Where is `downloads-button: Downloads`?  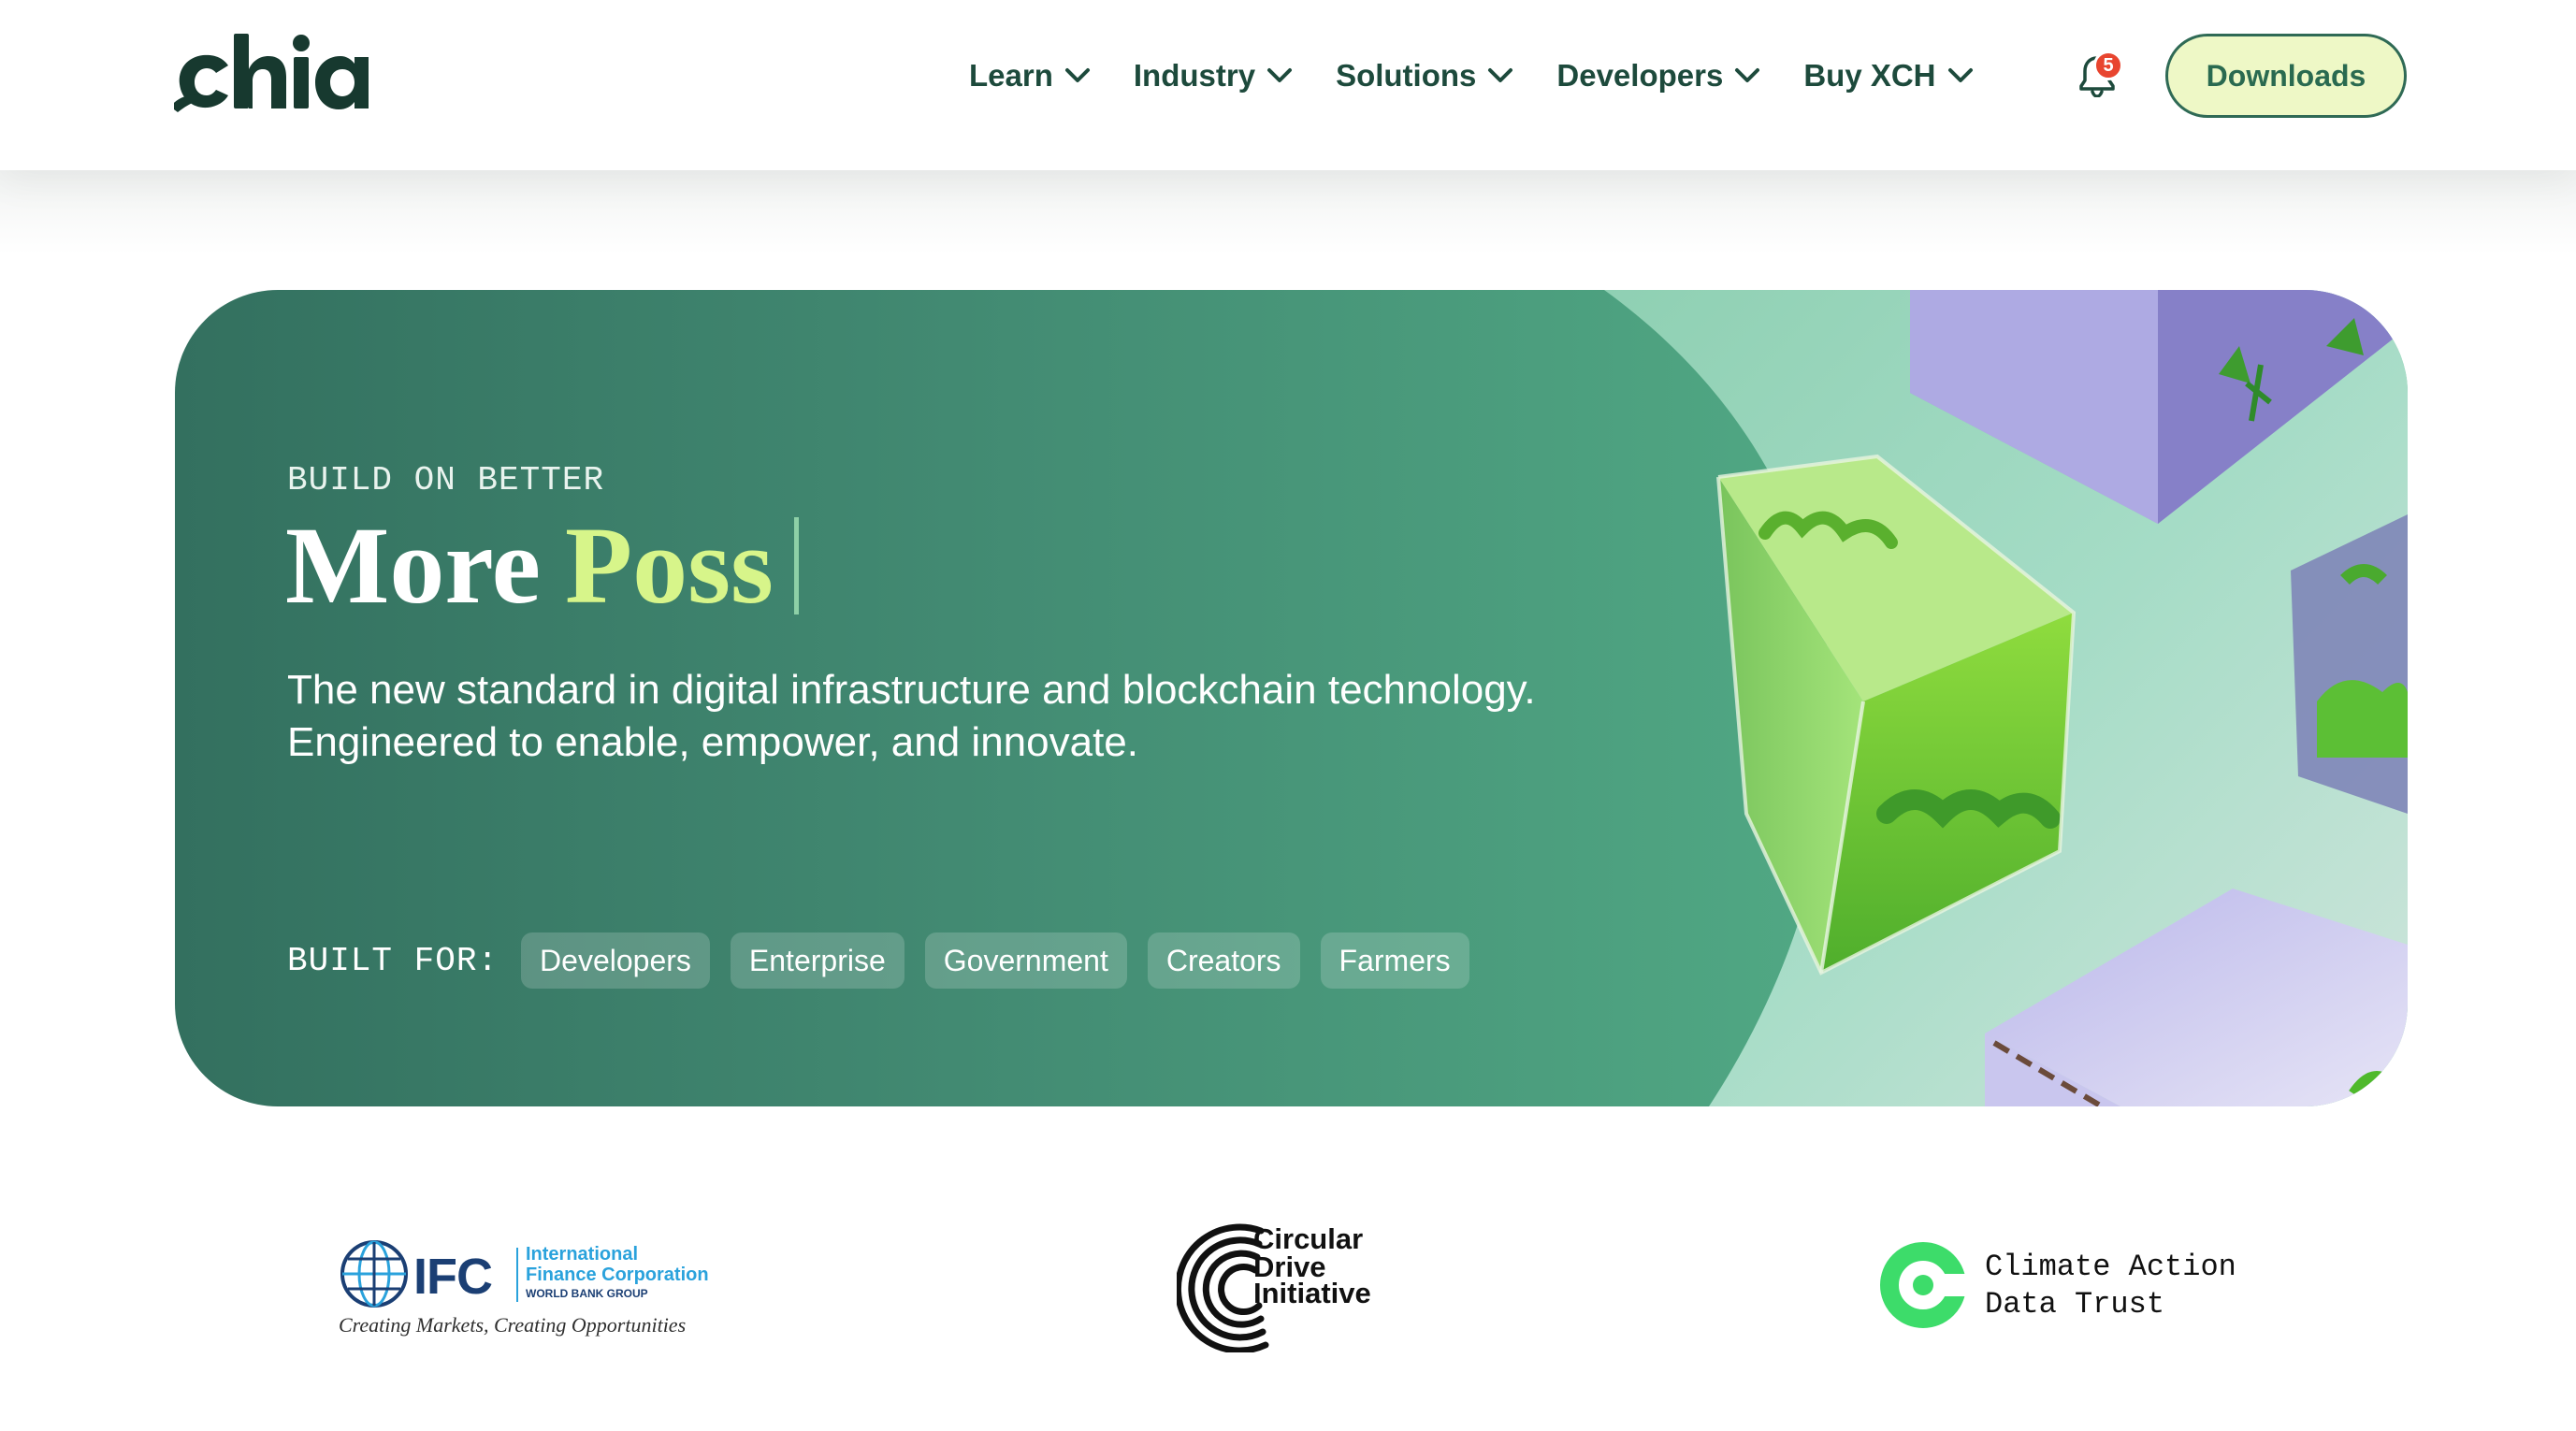
downloads-button: Downloads is located at coordinates (2286, 76).